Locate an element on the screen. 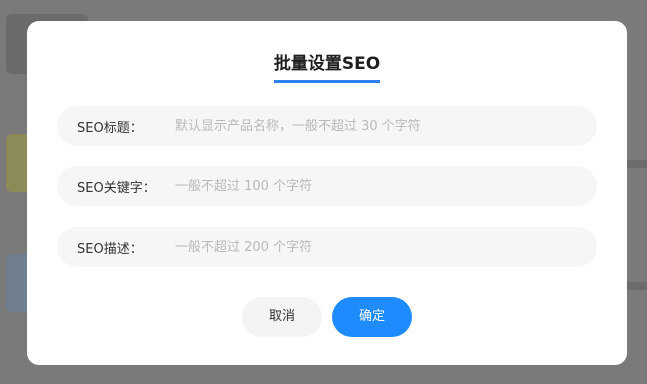 The image size is (647, 384). dialog-title-text: 批量设置SEO is located at coordinates (327, 68).